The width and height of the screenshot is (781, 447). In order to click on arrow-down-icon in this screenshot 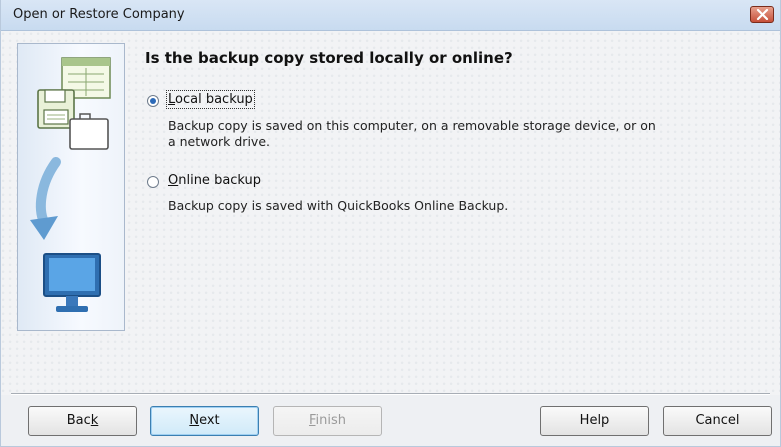, I will do `click(45, 198)`.